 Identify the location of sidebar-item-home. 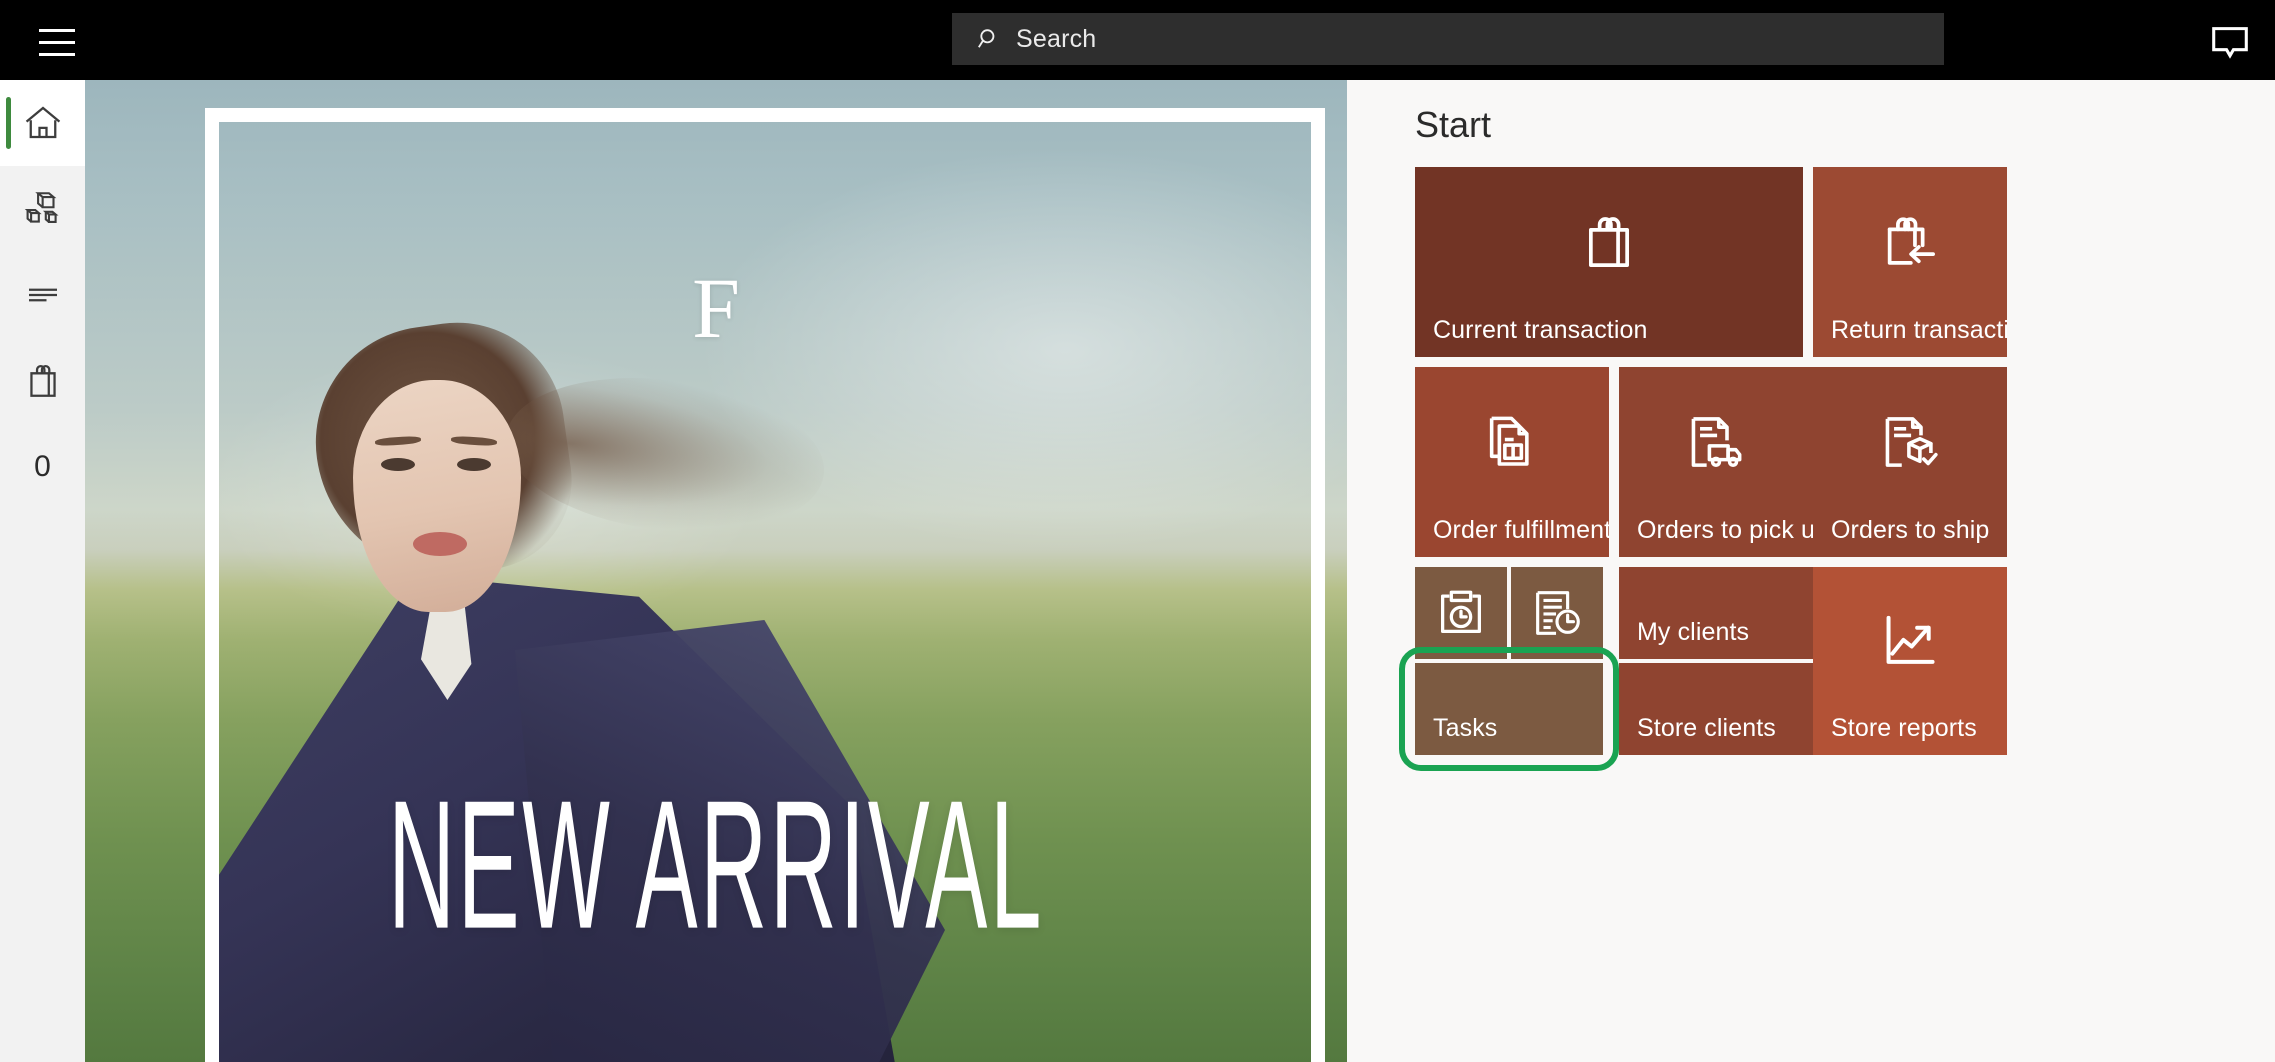
(42, 123).